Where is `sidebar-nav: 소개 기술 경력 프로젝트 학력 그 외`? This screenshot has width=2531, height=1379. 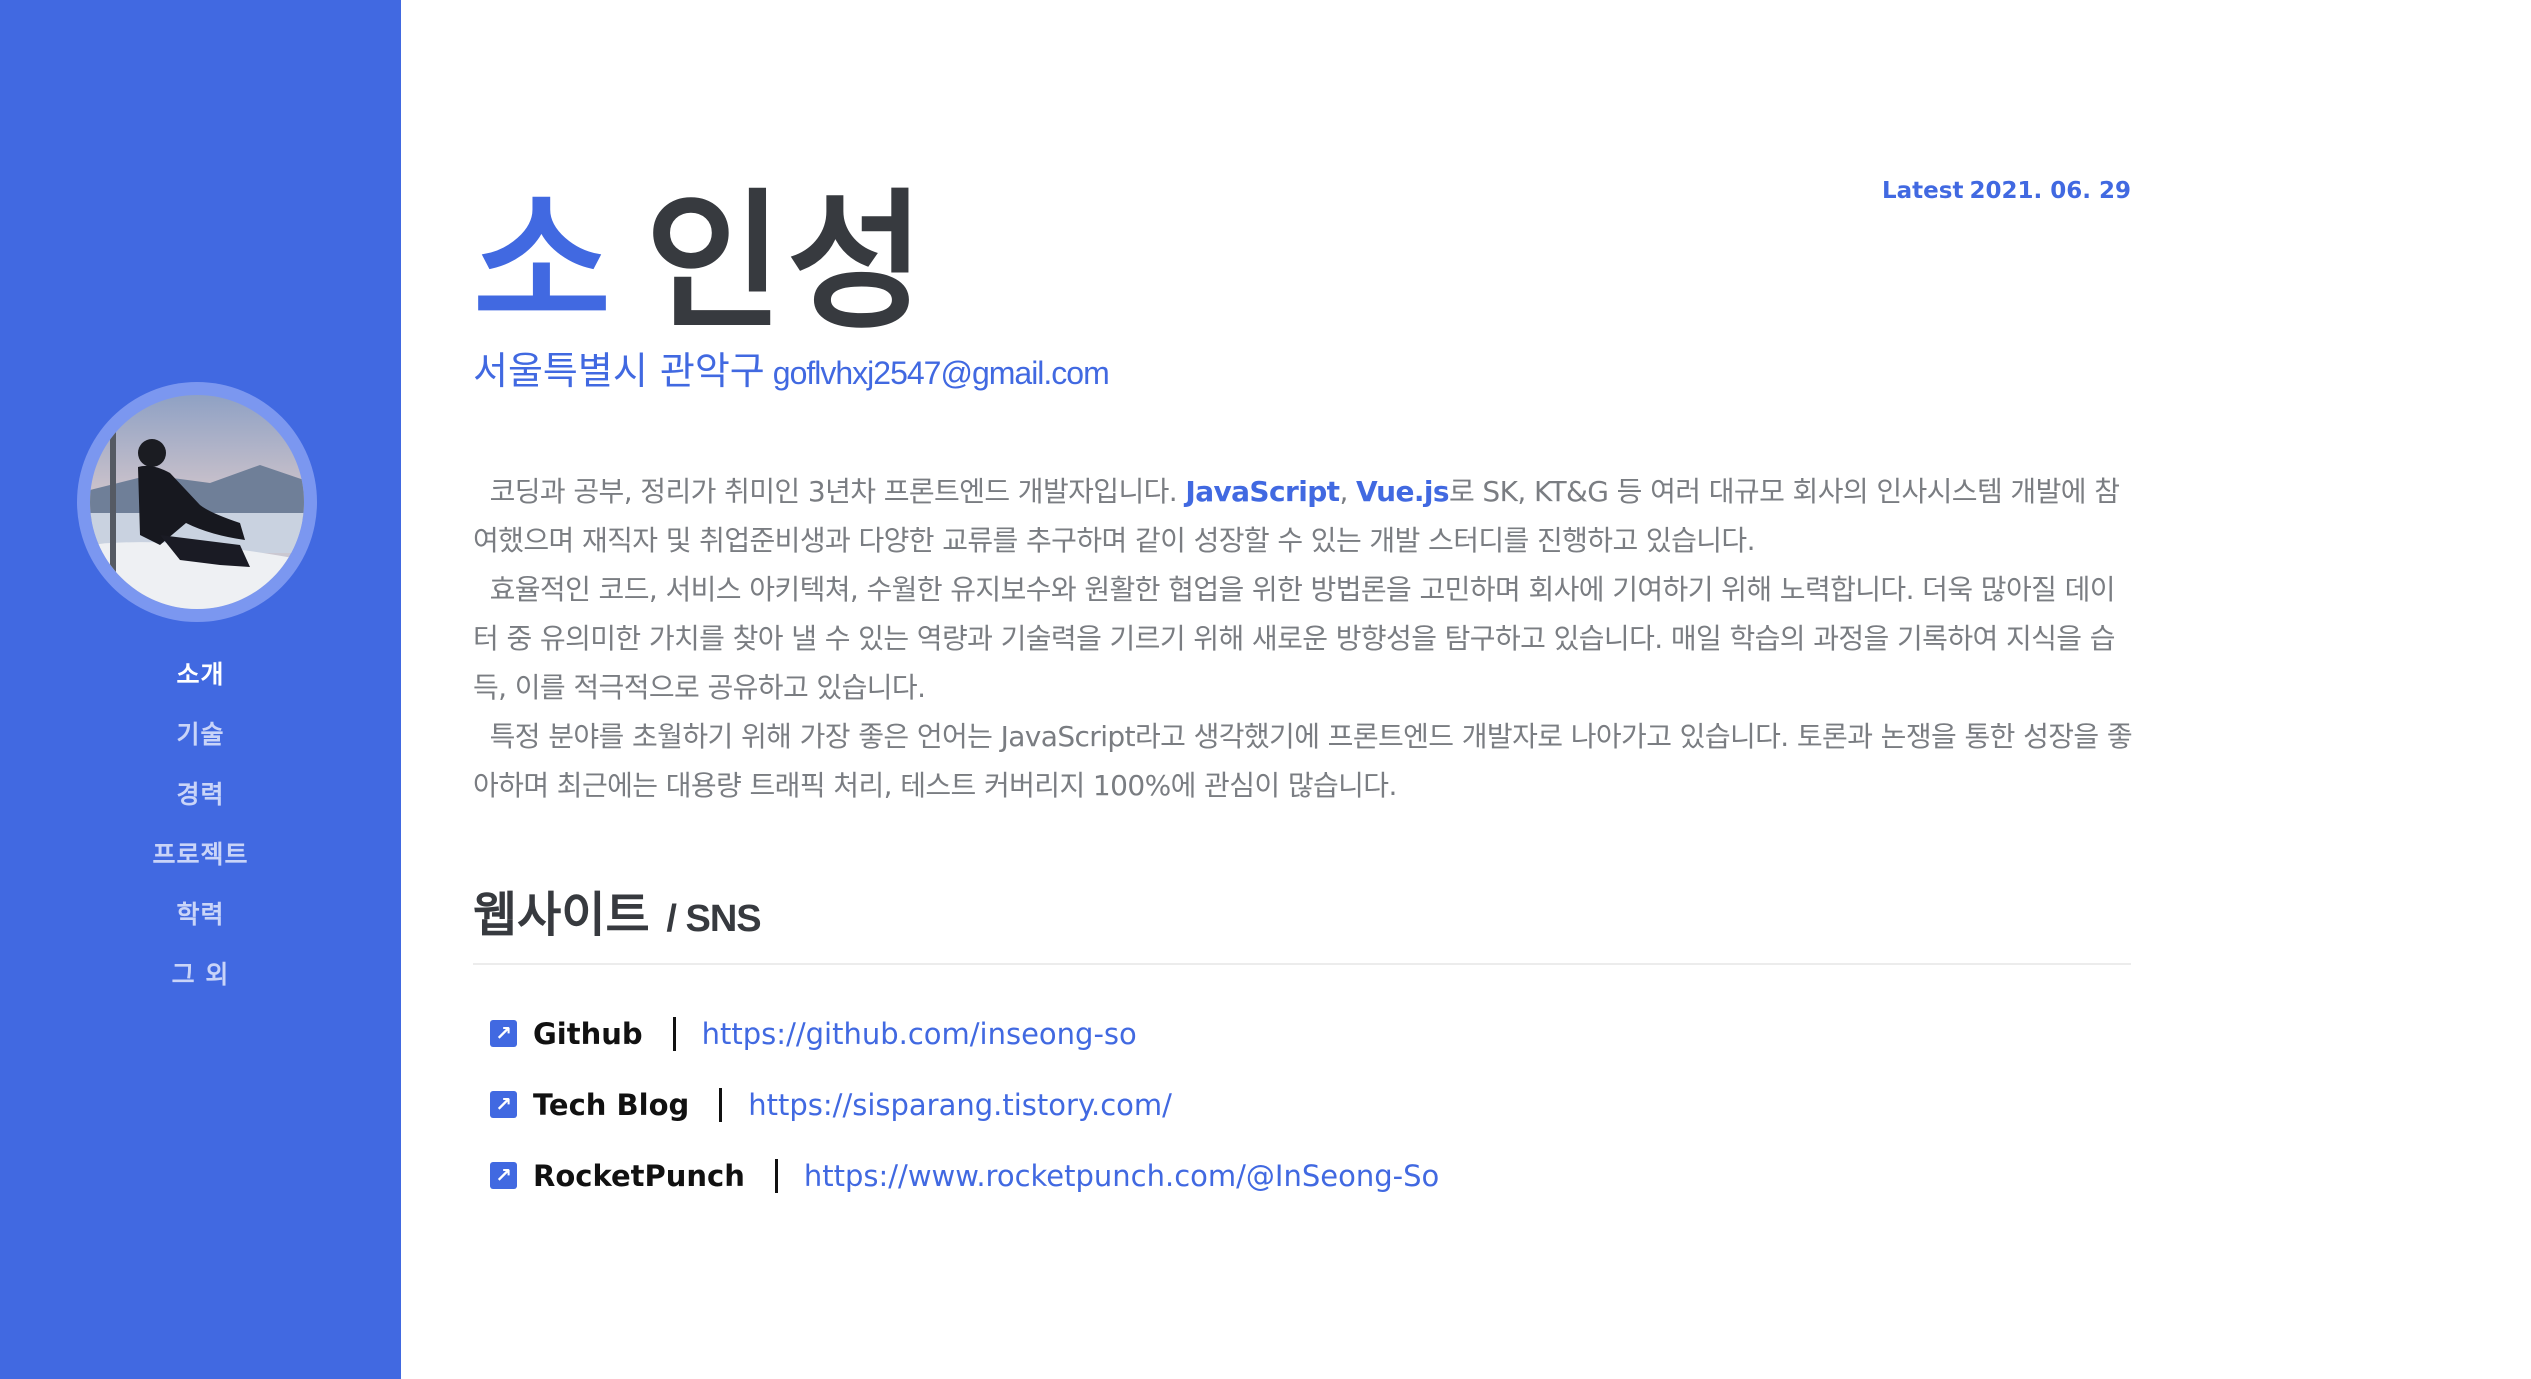
sidebar-nav: 소개 기술 경력 프로젝트 학력 그 외 is located at coordinates (200, 835).